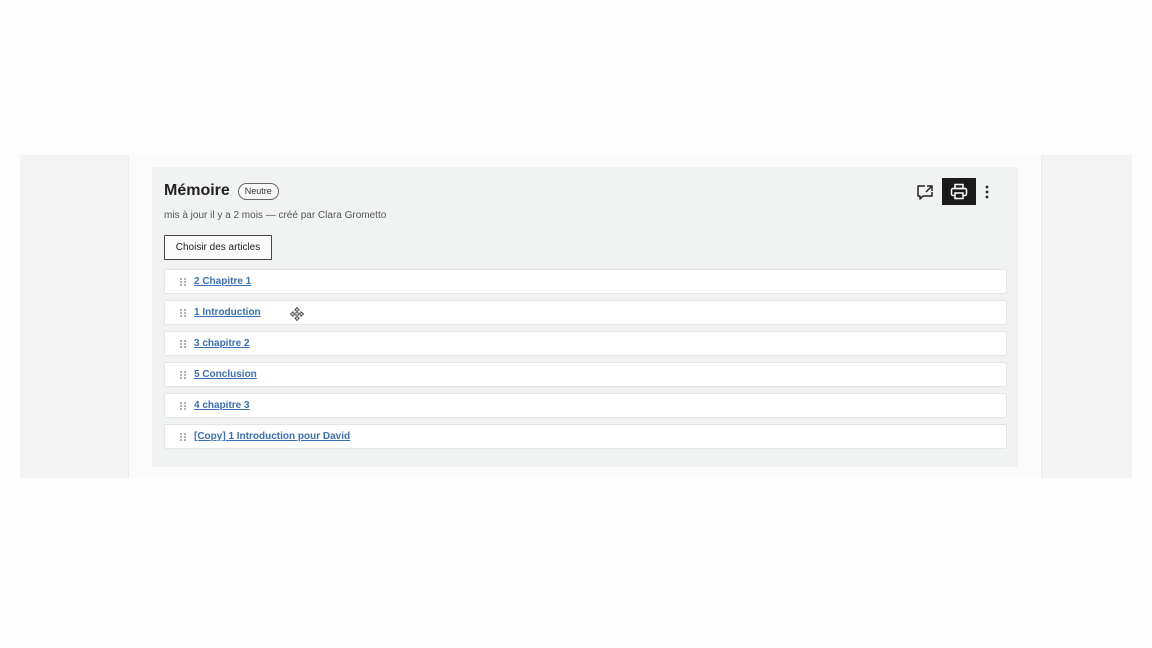 Image resolution: width=1152 pixels, height=648 pixels. I want to click on article-row: 1 Introduction, so click(585, 312).